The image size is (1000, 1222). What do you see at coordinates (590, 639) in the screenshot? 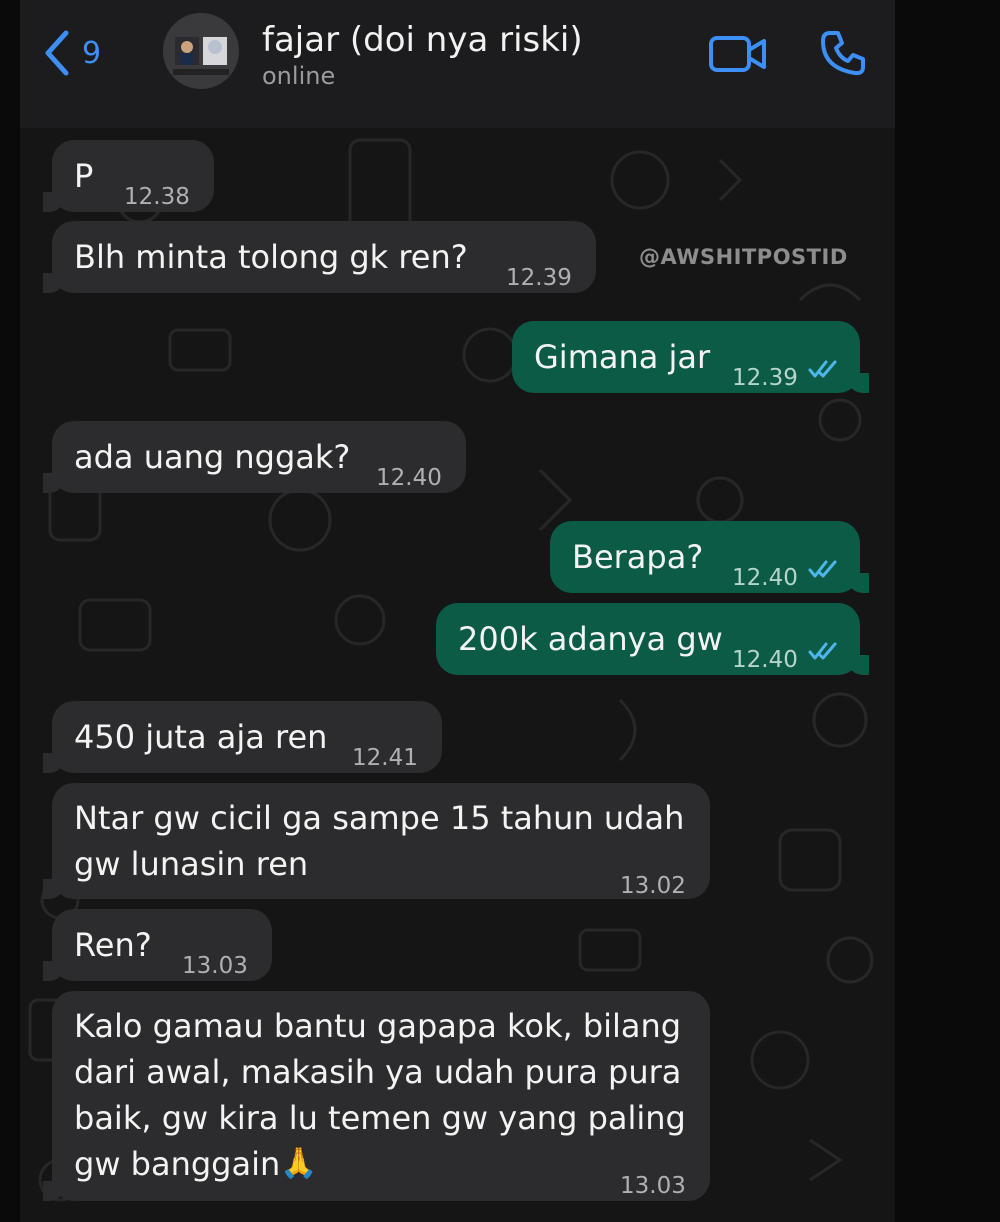
I see `message-text: 200k adanya gw` at bounding box center [590, 639].